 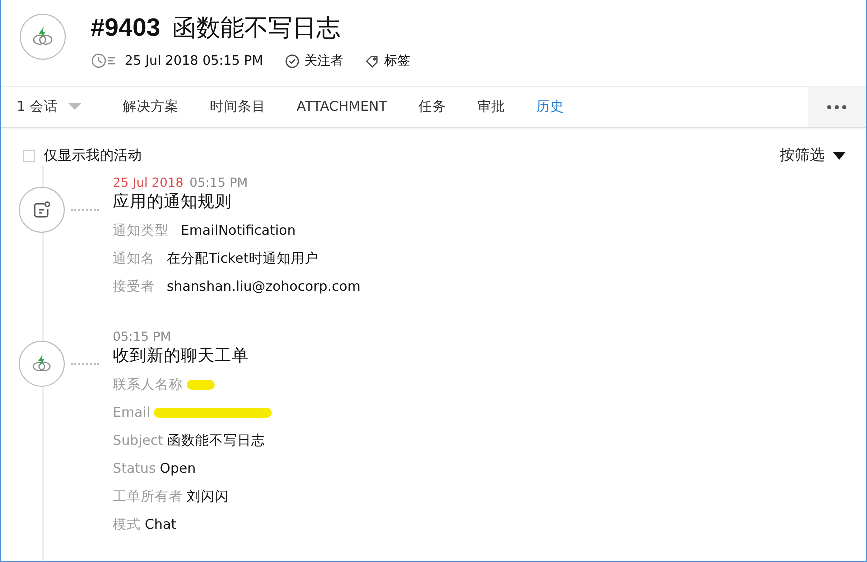 What do you see at coordinates (161, 525) in the screenshot?
I see `field-value: Chat` at bounding box center [161, 525].